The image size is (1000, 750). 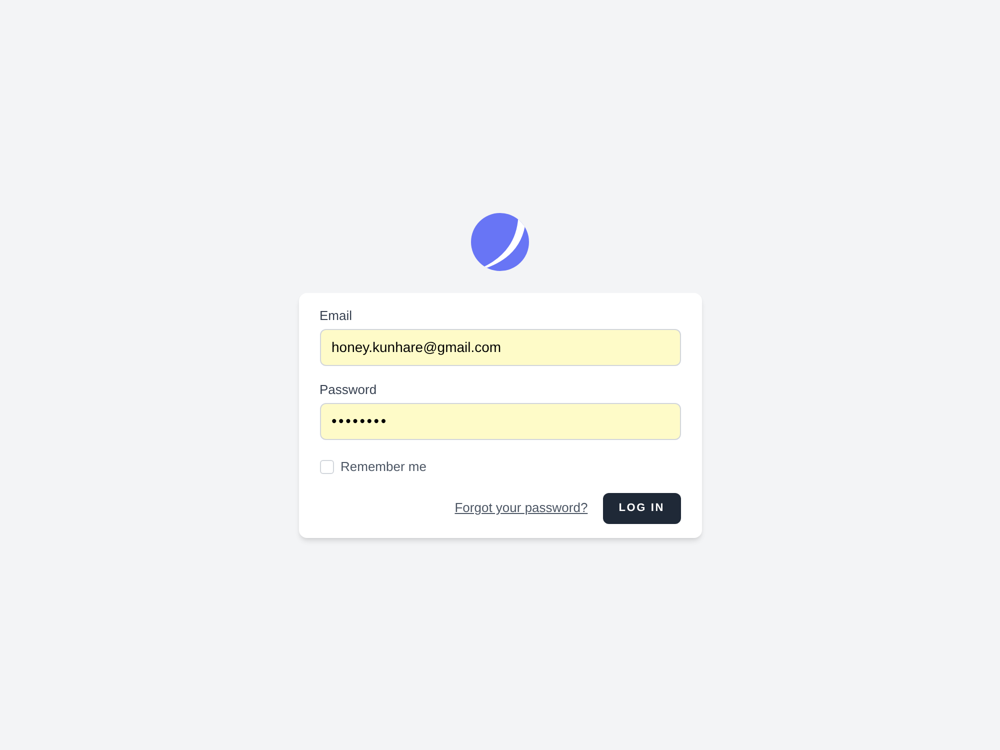 I want to click on logo-icon, so click(x=500, y=241).